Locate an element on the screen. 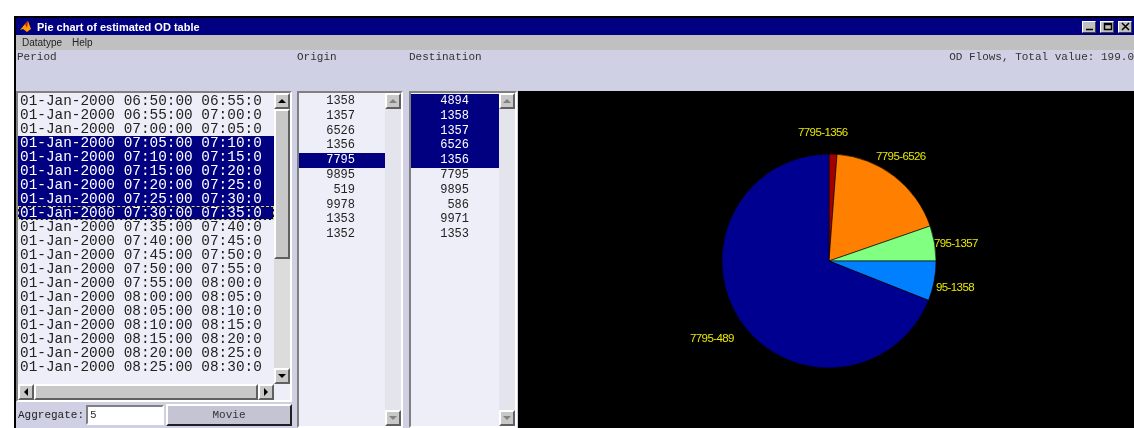  origin-item: 1353 is located at coordinates (342, 220).